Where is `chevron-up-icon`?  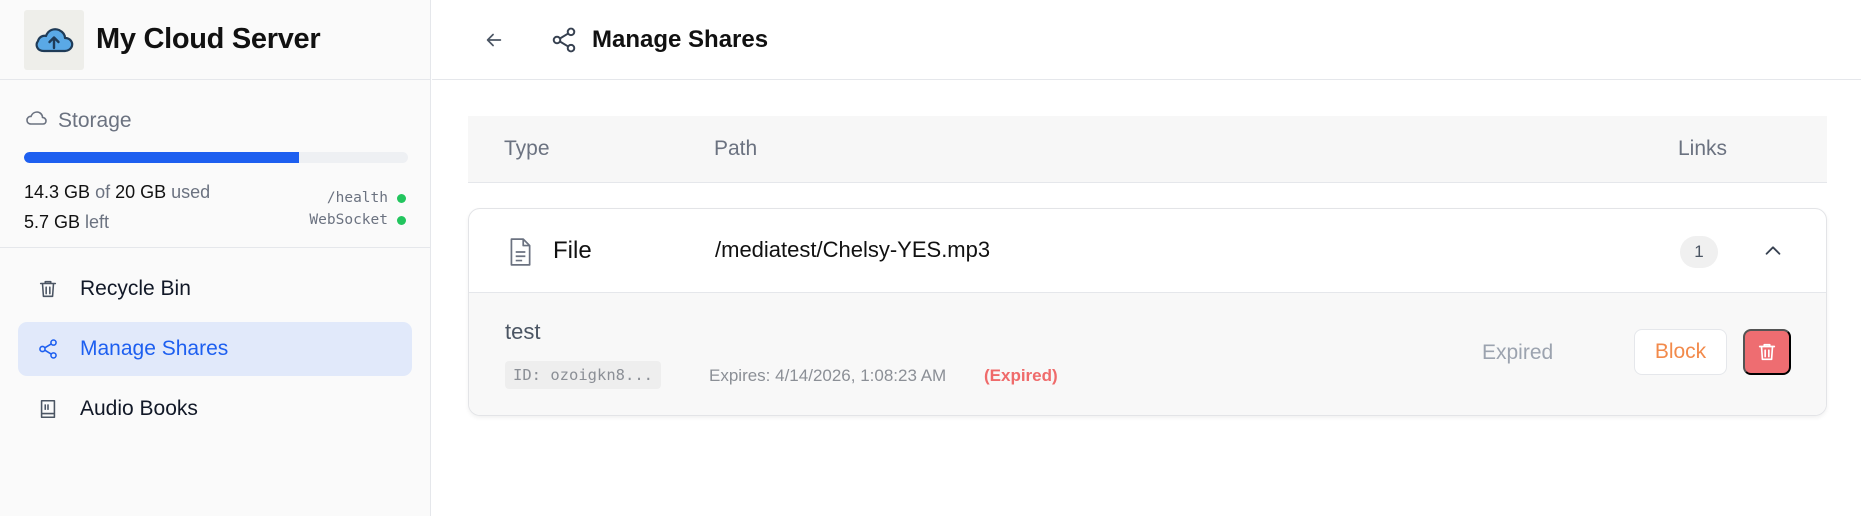 chevron-up-icon is located at coordinates (1773, 250).